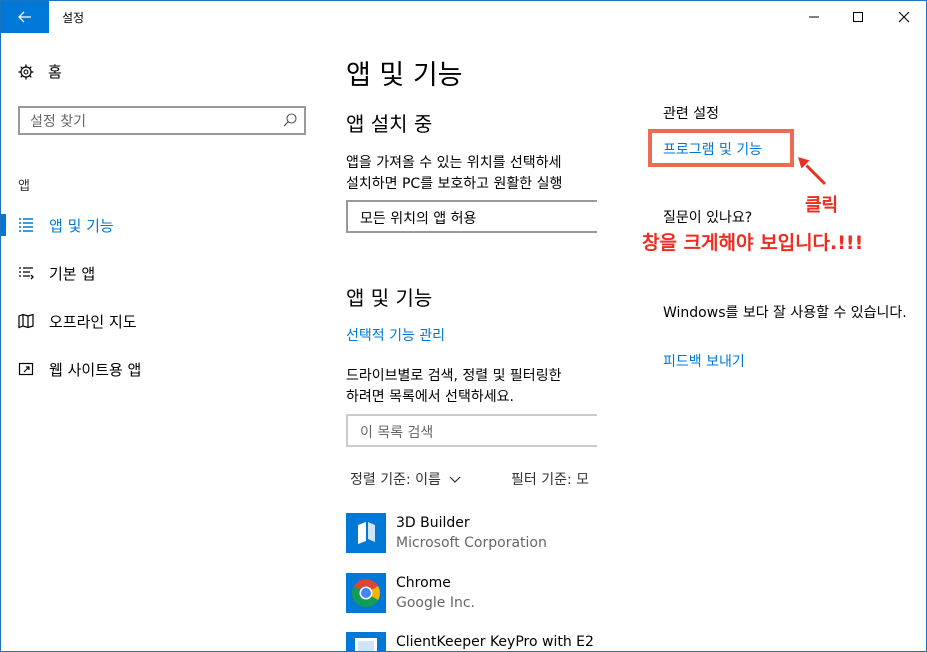 The height and width of the screenshot is (652, 927). What do you see at coordinates (471, 543) in the screenshot?
I see `app-publisher: Microsoft Corporation` at bounding box center [471, 543].